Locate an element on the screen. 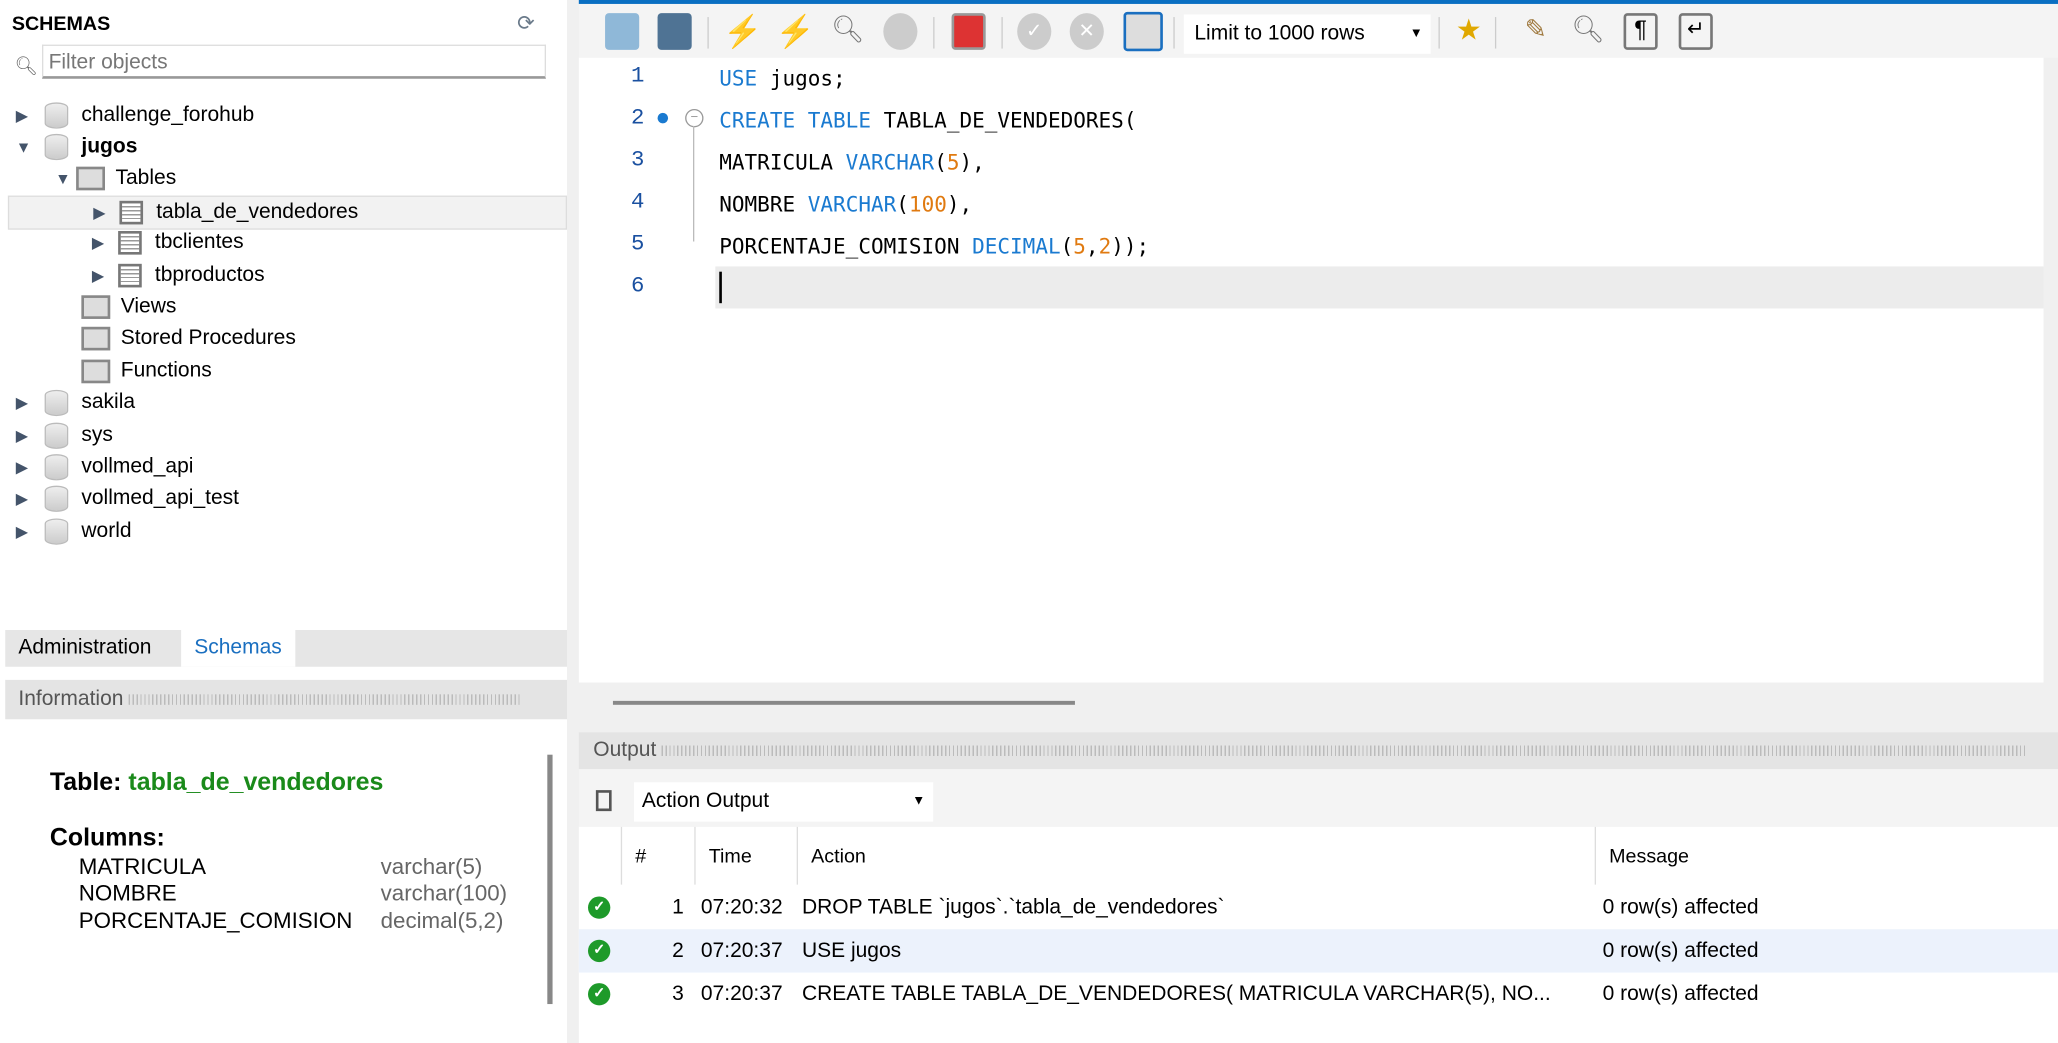 The height and width of the screenshot is (1043, 2058). schema-vollmed-api-test: ▶ vollmed_api_test is located at coordinates (127, 499).